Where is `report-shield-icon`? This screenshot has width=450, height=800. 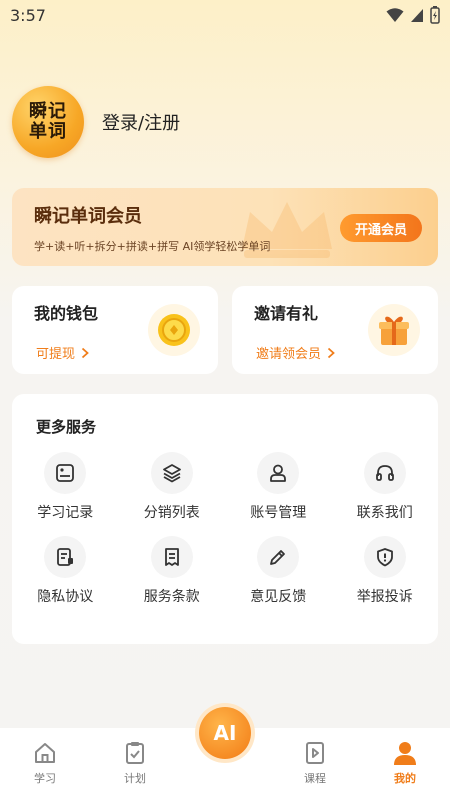
report-shield-icon is located at coordinates (384, 557).